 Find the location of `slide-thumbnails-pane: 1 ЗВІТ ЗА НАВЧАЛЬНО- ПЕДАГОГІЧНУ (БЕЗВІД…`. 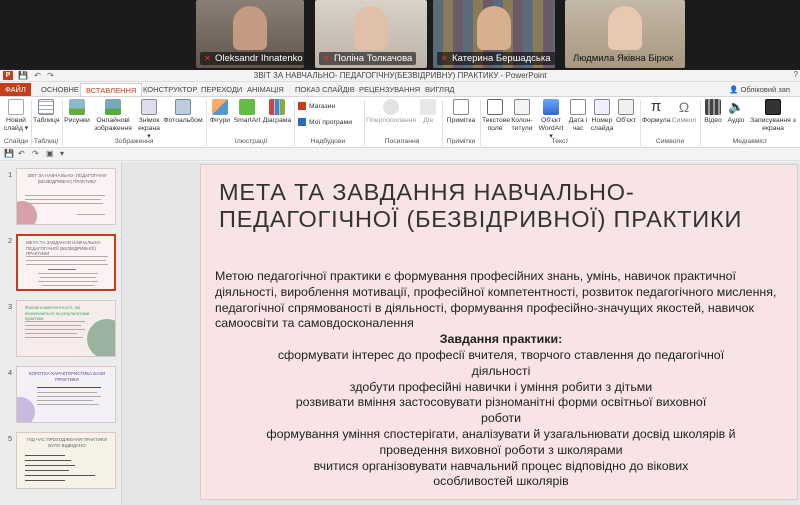

slide-thumbnails-pane: 1 ЗВІТ ЗА НАВЧАЛЬНО- ПЕДАГОГІЧНУ (БЕЗВІД… is located at coordinates (61, 333).